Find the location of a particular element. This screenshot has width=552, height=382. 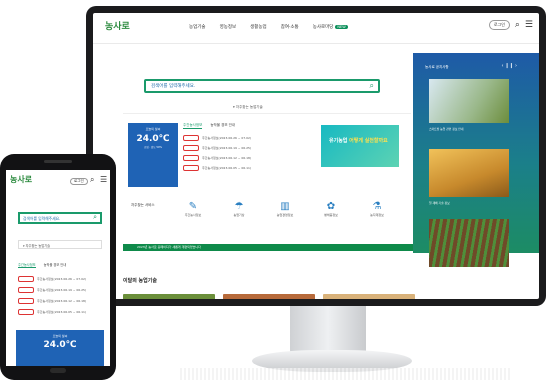

banner-text: 유기농업 어떻게 실천할까요 is located at coordinates (358, 140).